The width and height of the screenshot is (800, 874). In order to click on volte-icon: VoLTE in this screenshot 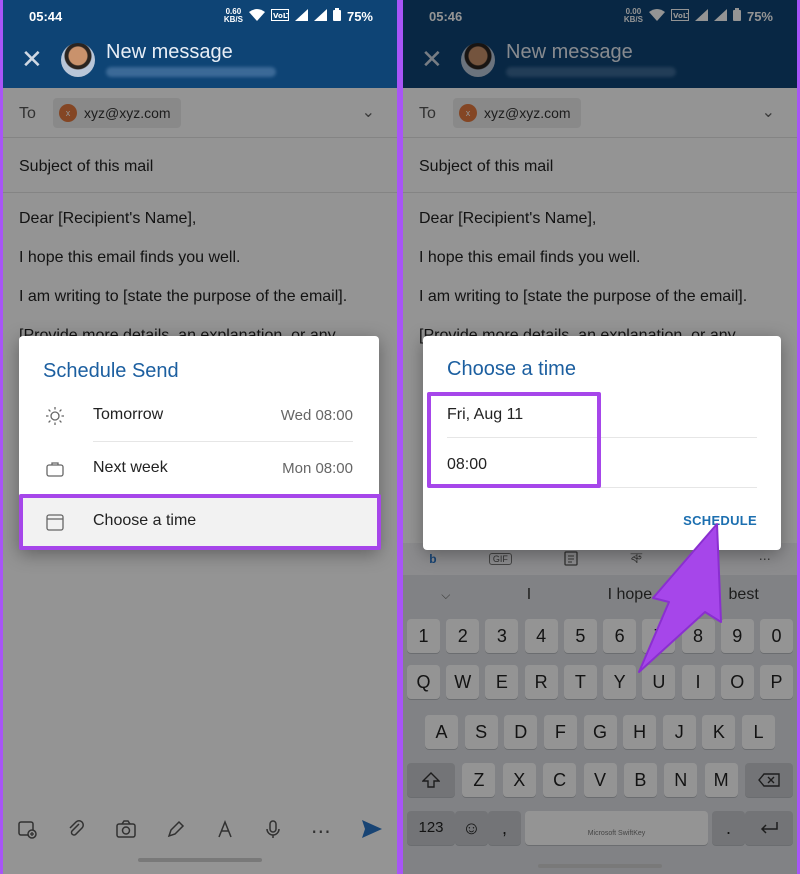, I will do `click(283, 16)`.